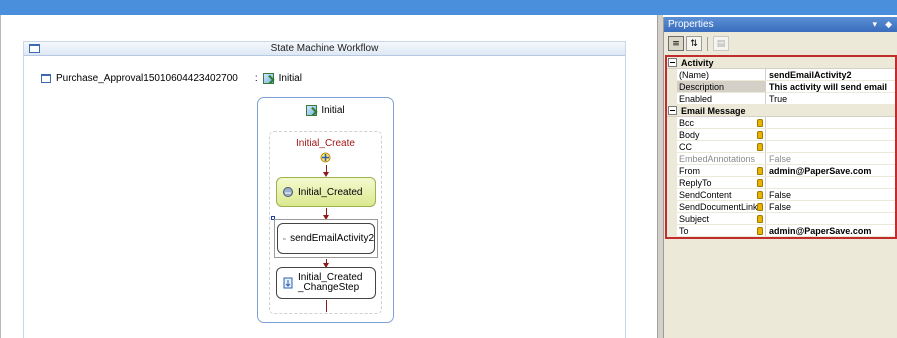  I want to click on property-name: Subject, so click(721, 218).